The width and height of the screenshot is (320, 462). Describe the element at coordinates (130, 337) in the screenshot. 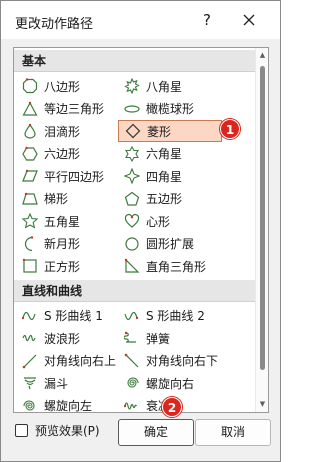

I see `spring-icon` at that location.